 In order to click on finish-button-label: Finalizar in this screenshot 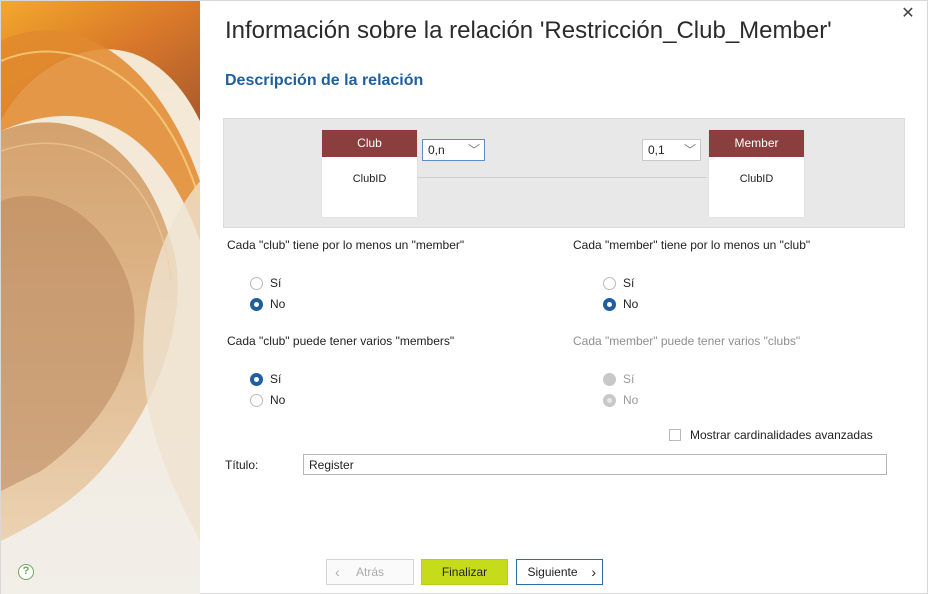, I will do `click(464, 572)`.